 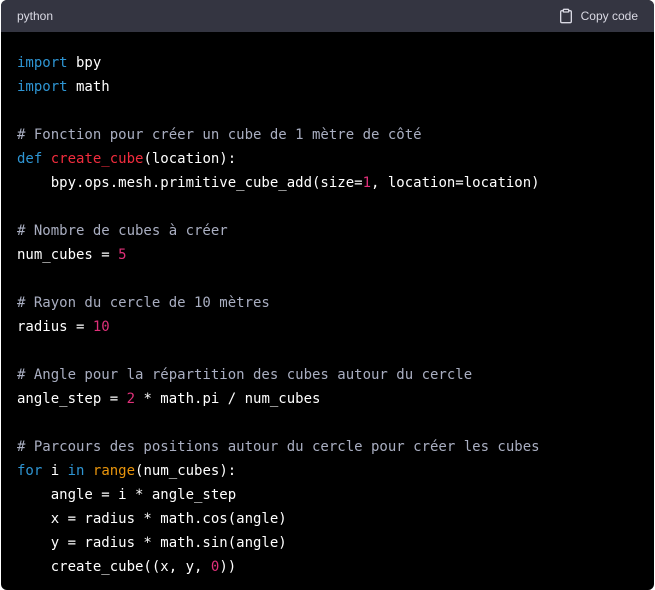 What do you see at coordinates (122, 231) in the screenshot?
I see `code-token: # Nombre de cubes à créer` at bounding box center [122, 231].